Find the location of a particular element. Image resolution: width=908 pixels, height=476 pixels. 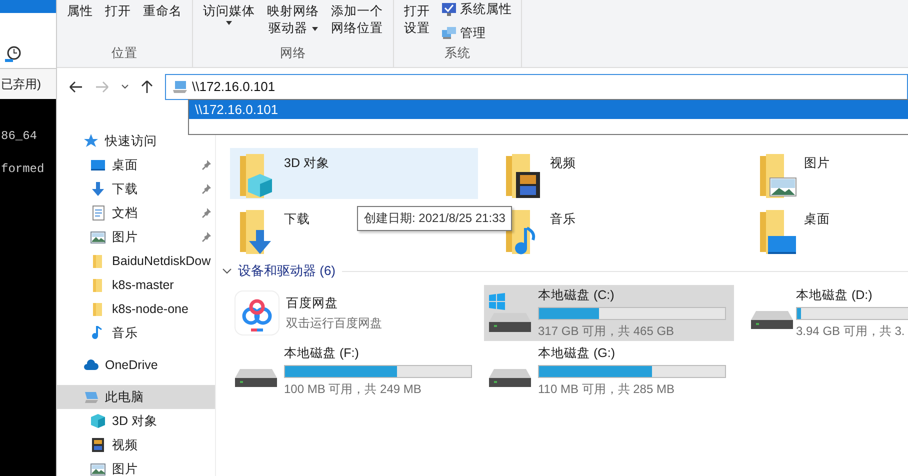

drive-usage: 3.94 GB 可用，共 3. is located at coordinates (851, 331).